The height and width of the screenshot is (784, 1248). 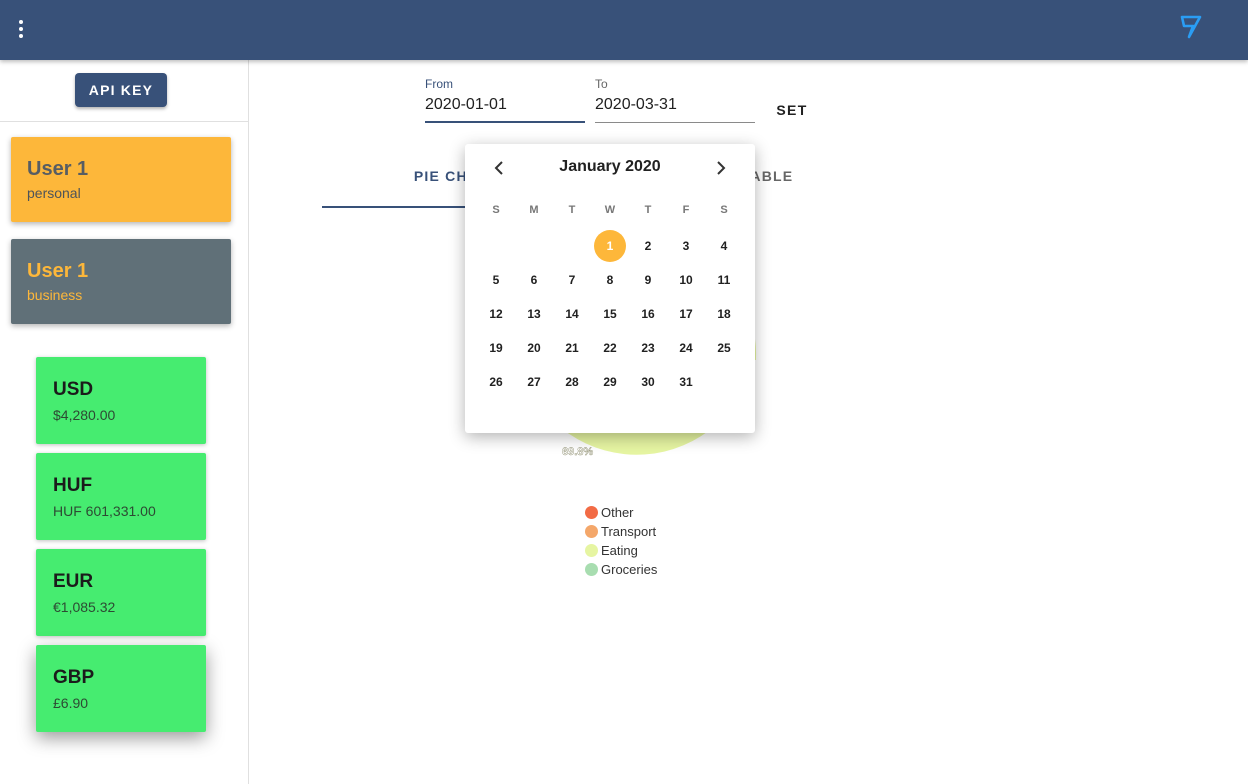 What do you see at coordinates (466, 105) in the screenshot?
I see `from-value: 2020-01-01` at bounding box center [466, 105].